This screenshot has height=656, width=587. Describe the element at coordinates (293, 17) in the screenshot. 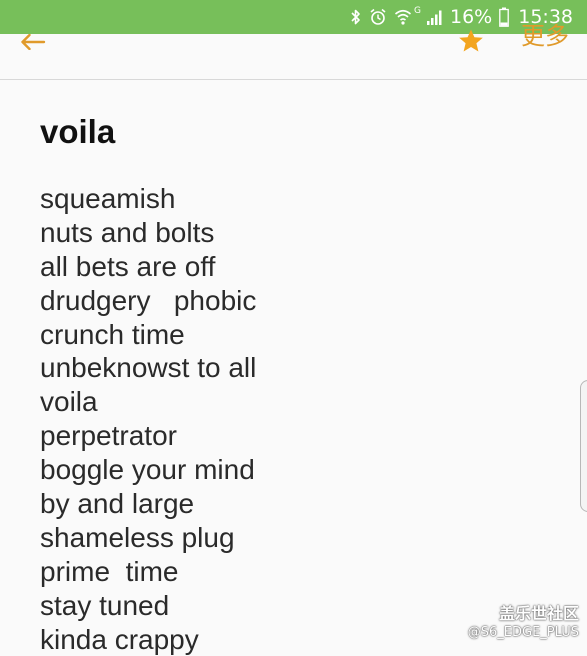

I see `status-bar: G 16% 15:38` at that location.